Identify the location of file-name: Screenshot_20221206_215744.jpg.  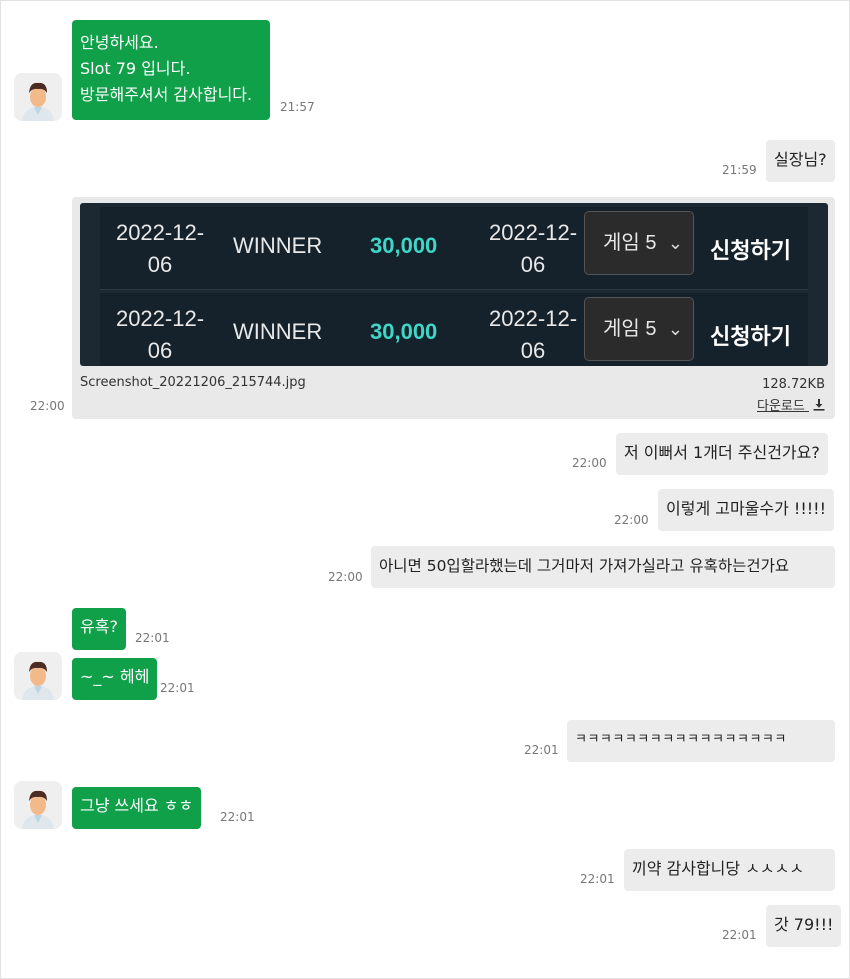
(193, 382).